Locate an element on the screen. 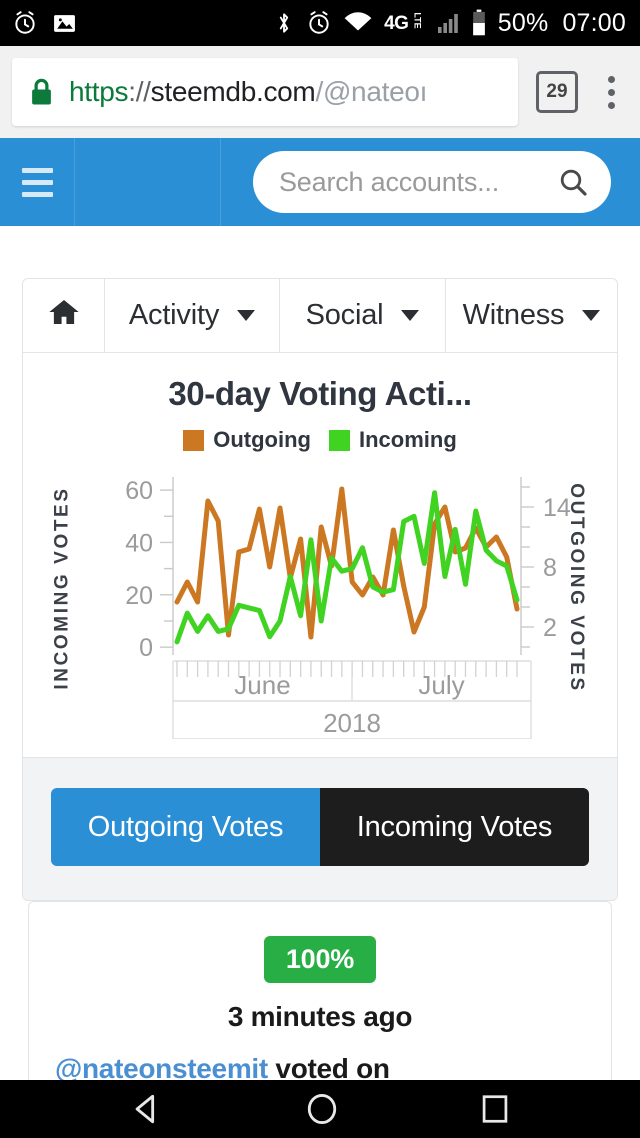 The width and height of the screenshot is (640, 1138). outgoing-votes-button: Outgoing Votes is located at coordinates (185, 827).